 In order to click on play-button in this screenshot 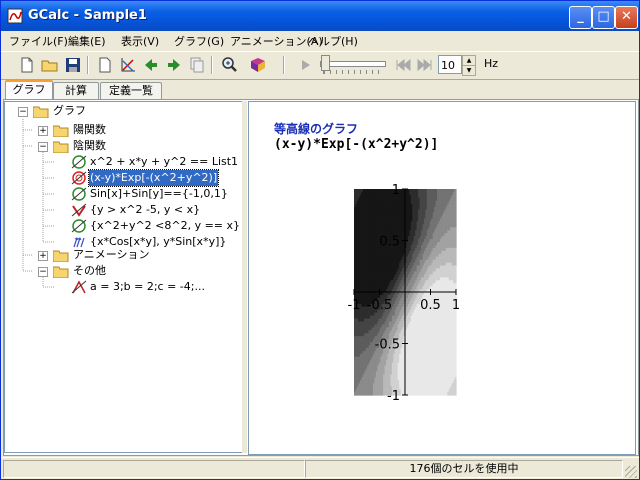, I will do `click(305, 65)`.